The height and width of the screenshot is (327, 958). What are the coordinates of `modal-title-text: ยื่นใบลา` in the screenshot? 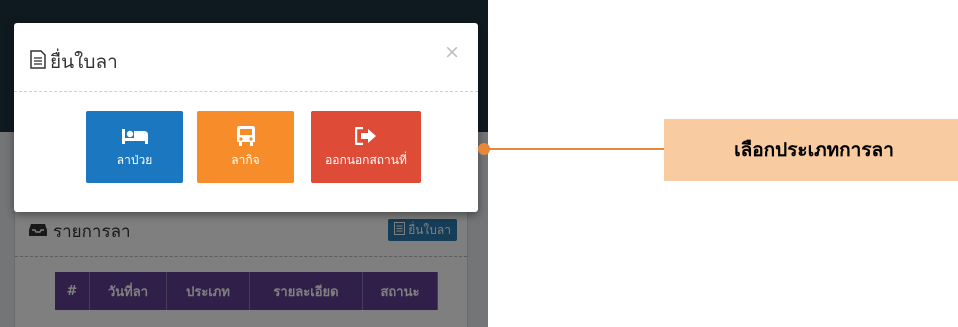 It's located at (84, 62).